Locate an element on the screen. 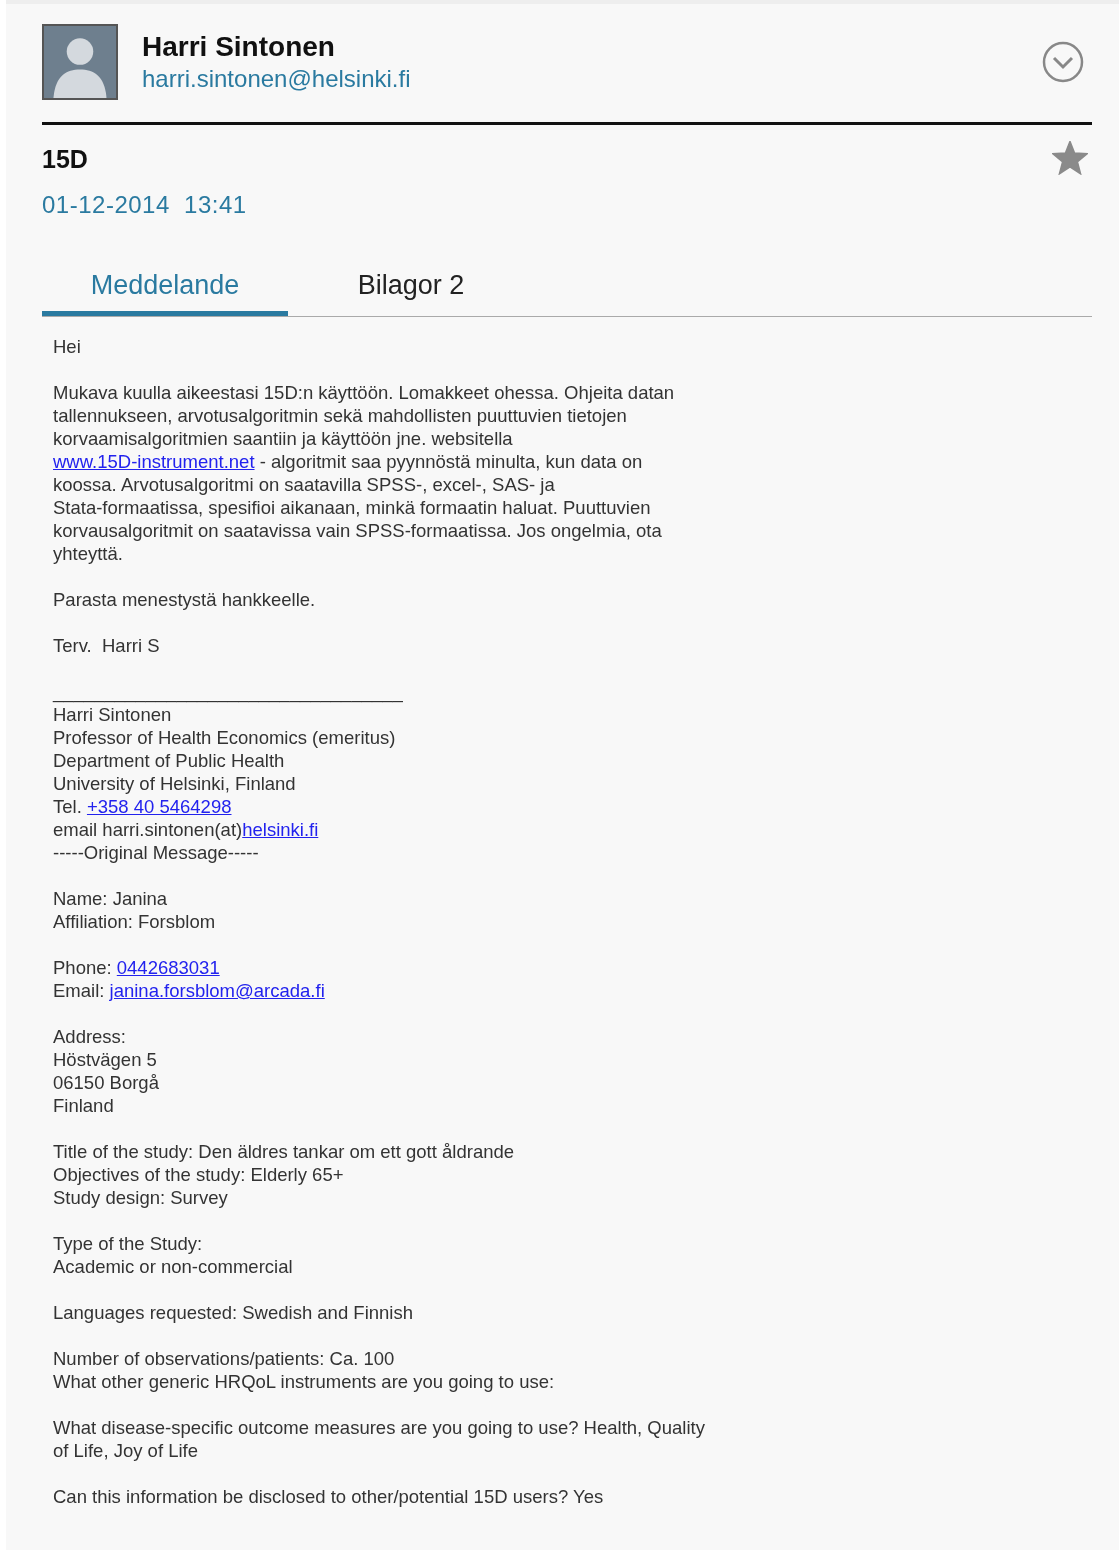 Image resolution: width=1119 pixels, height=1550 pixels. message-line: yhteyttä. is located at coordinates (88, 553).